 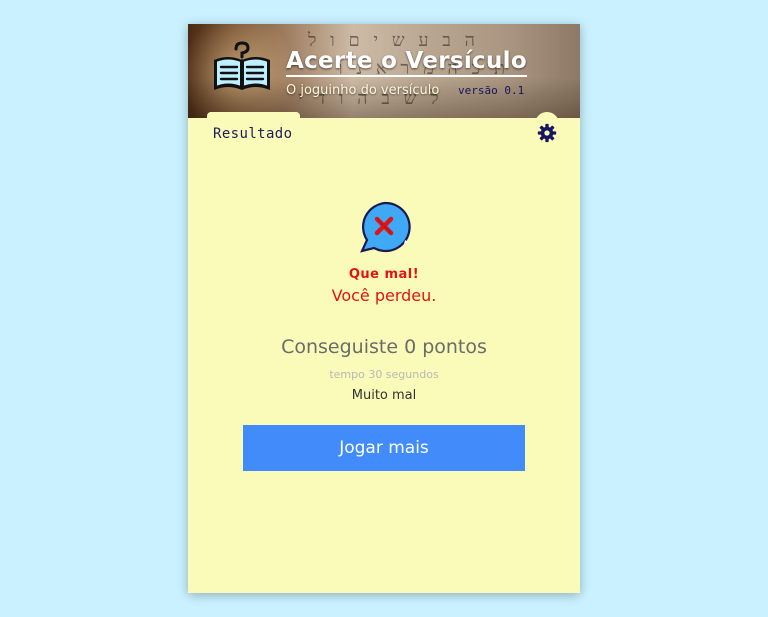 I want to click on tab-label: Resultado, so click(x=253, y=134).